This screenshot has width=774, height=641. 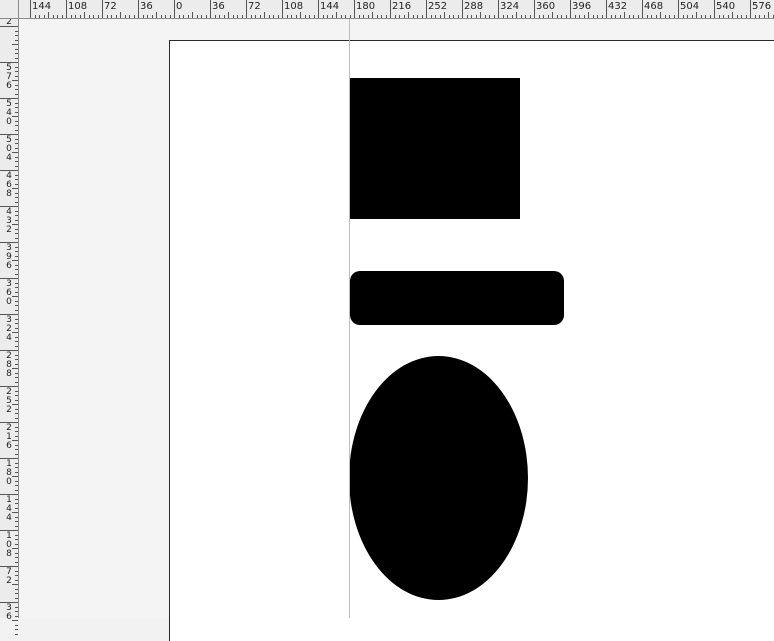 What do you see at coordinates (9, 113) in the screenshot?
I see `ruler-label: 540` at bounding box center [9, 113].